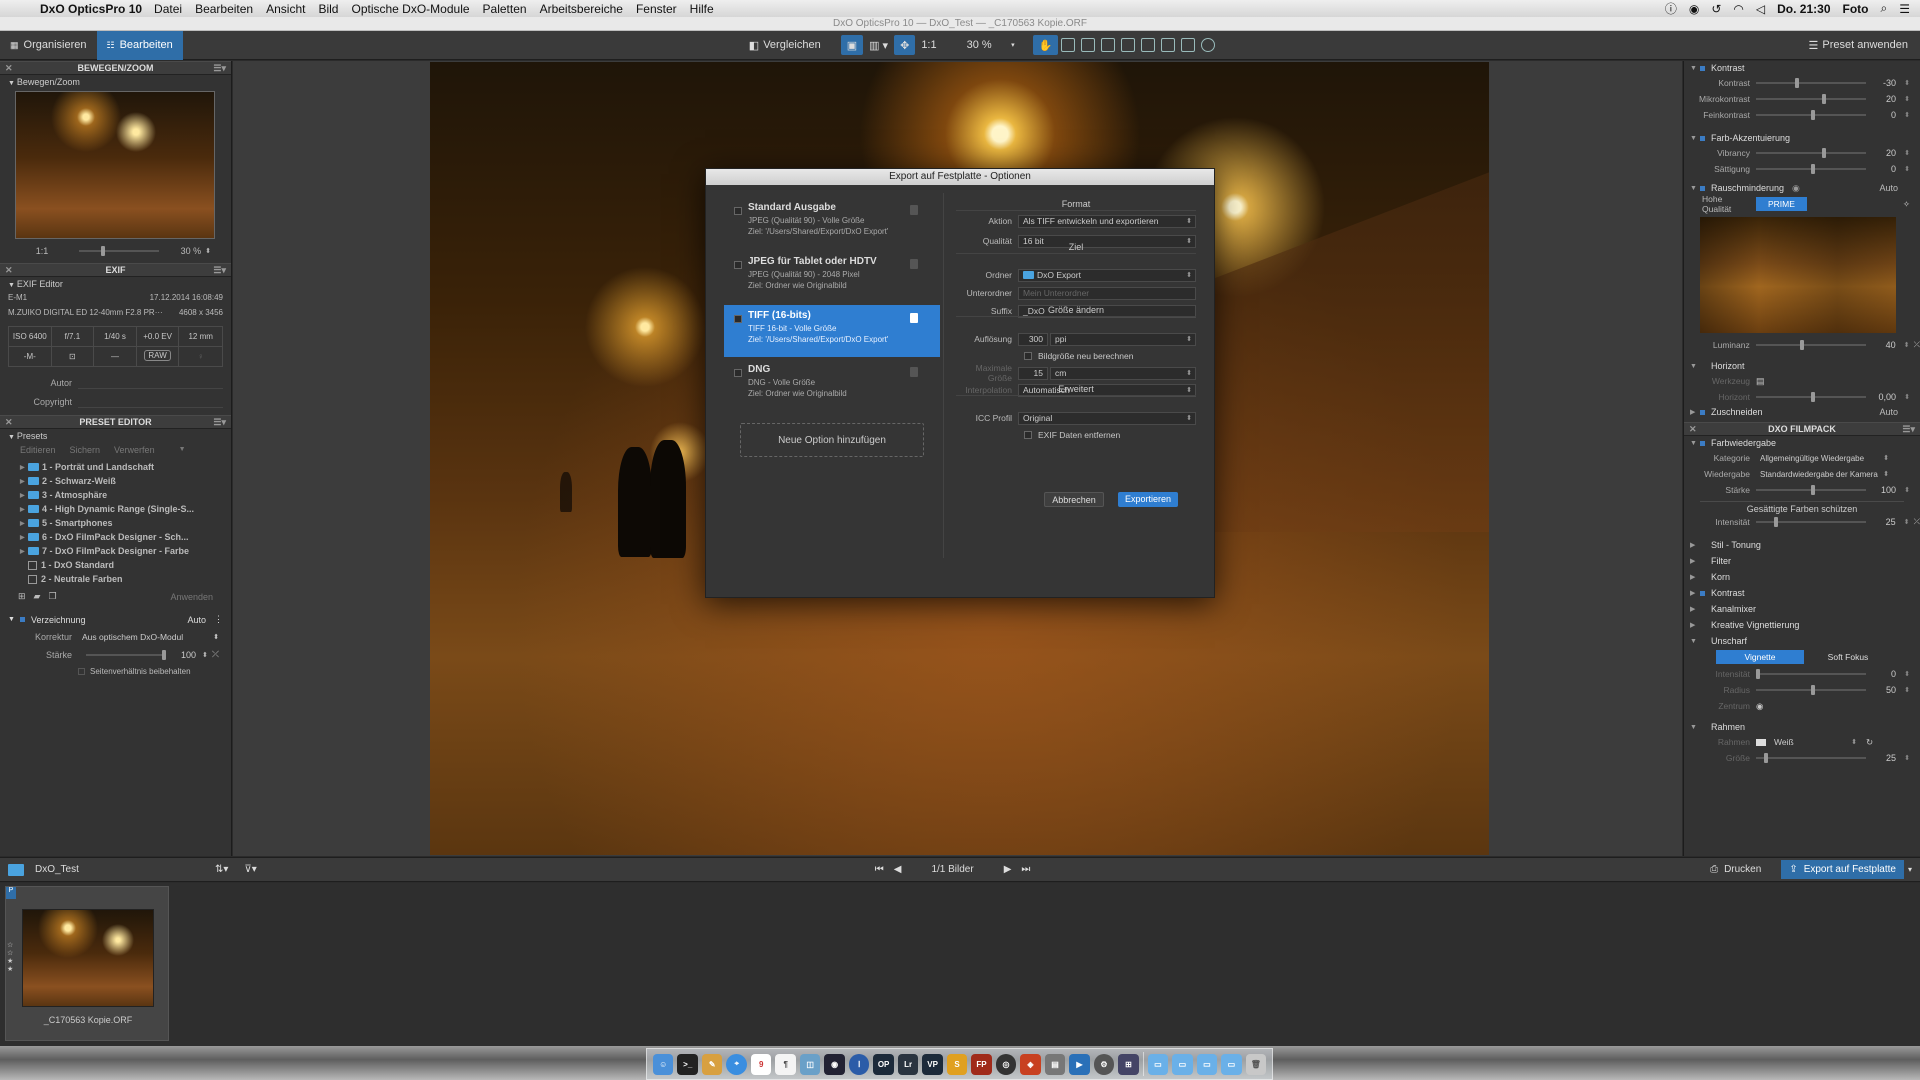 This screenshot has width=1920, height=1080. I want to click on folder-documents-icon: ▭, so click(1182, 1064).